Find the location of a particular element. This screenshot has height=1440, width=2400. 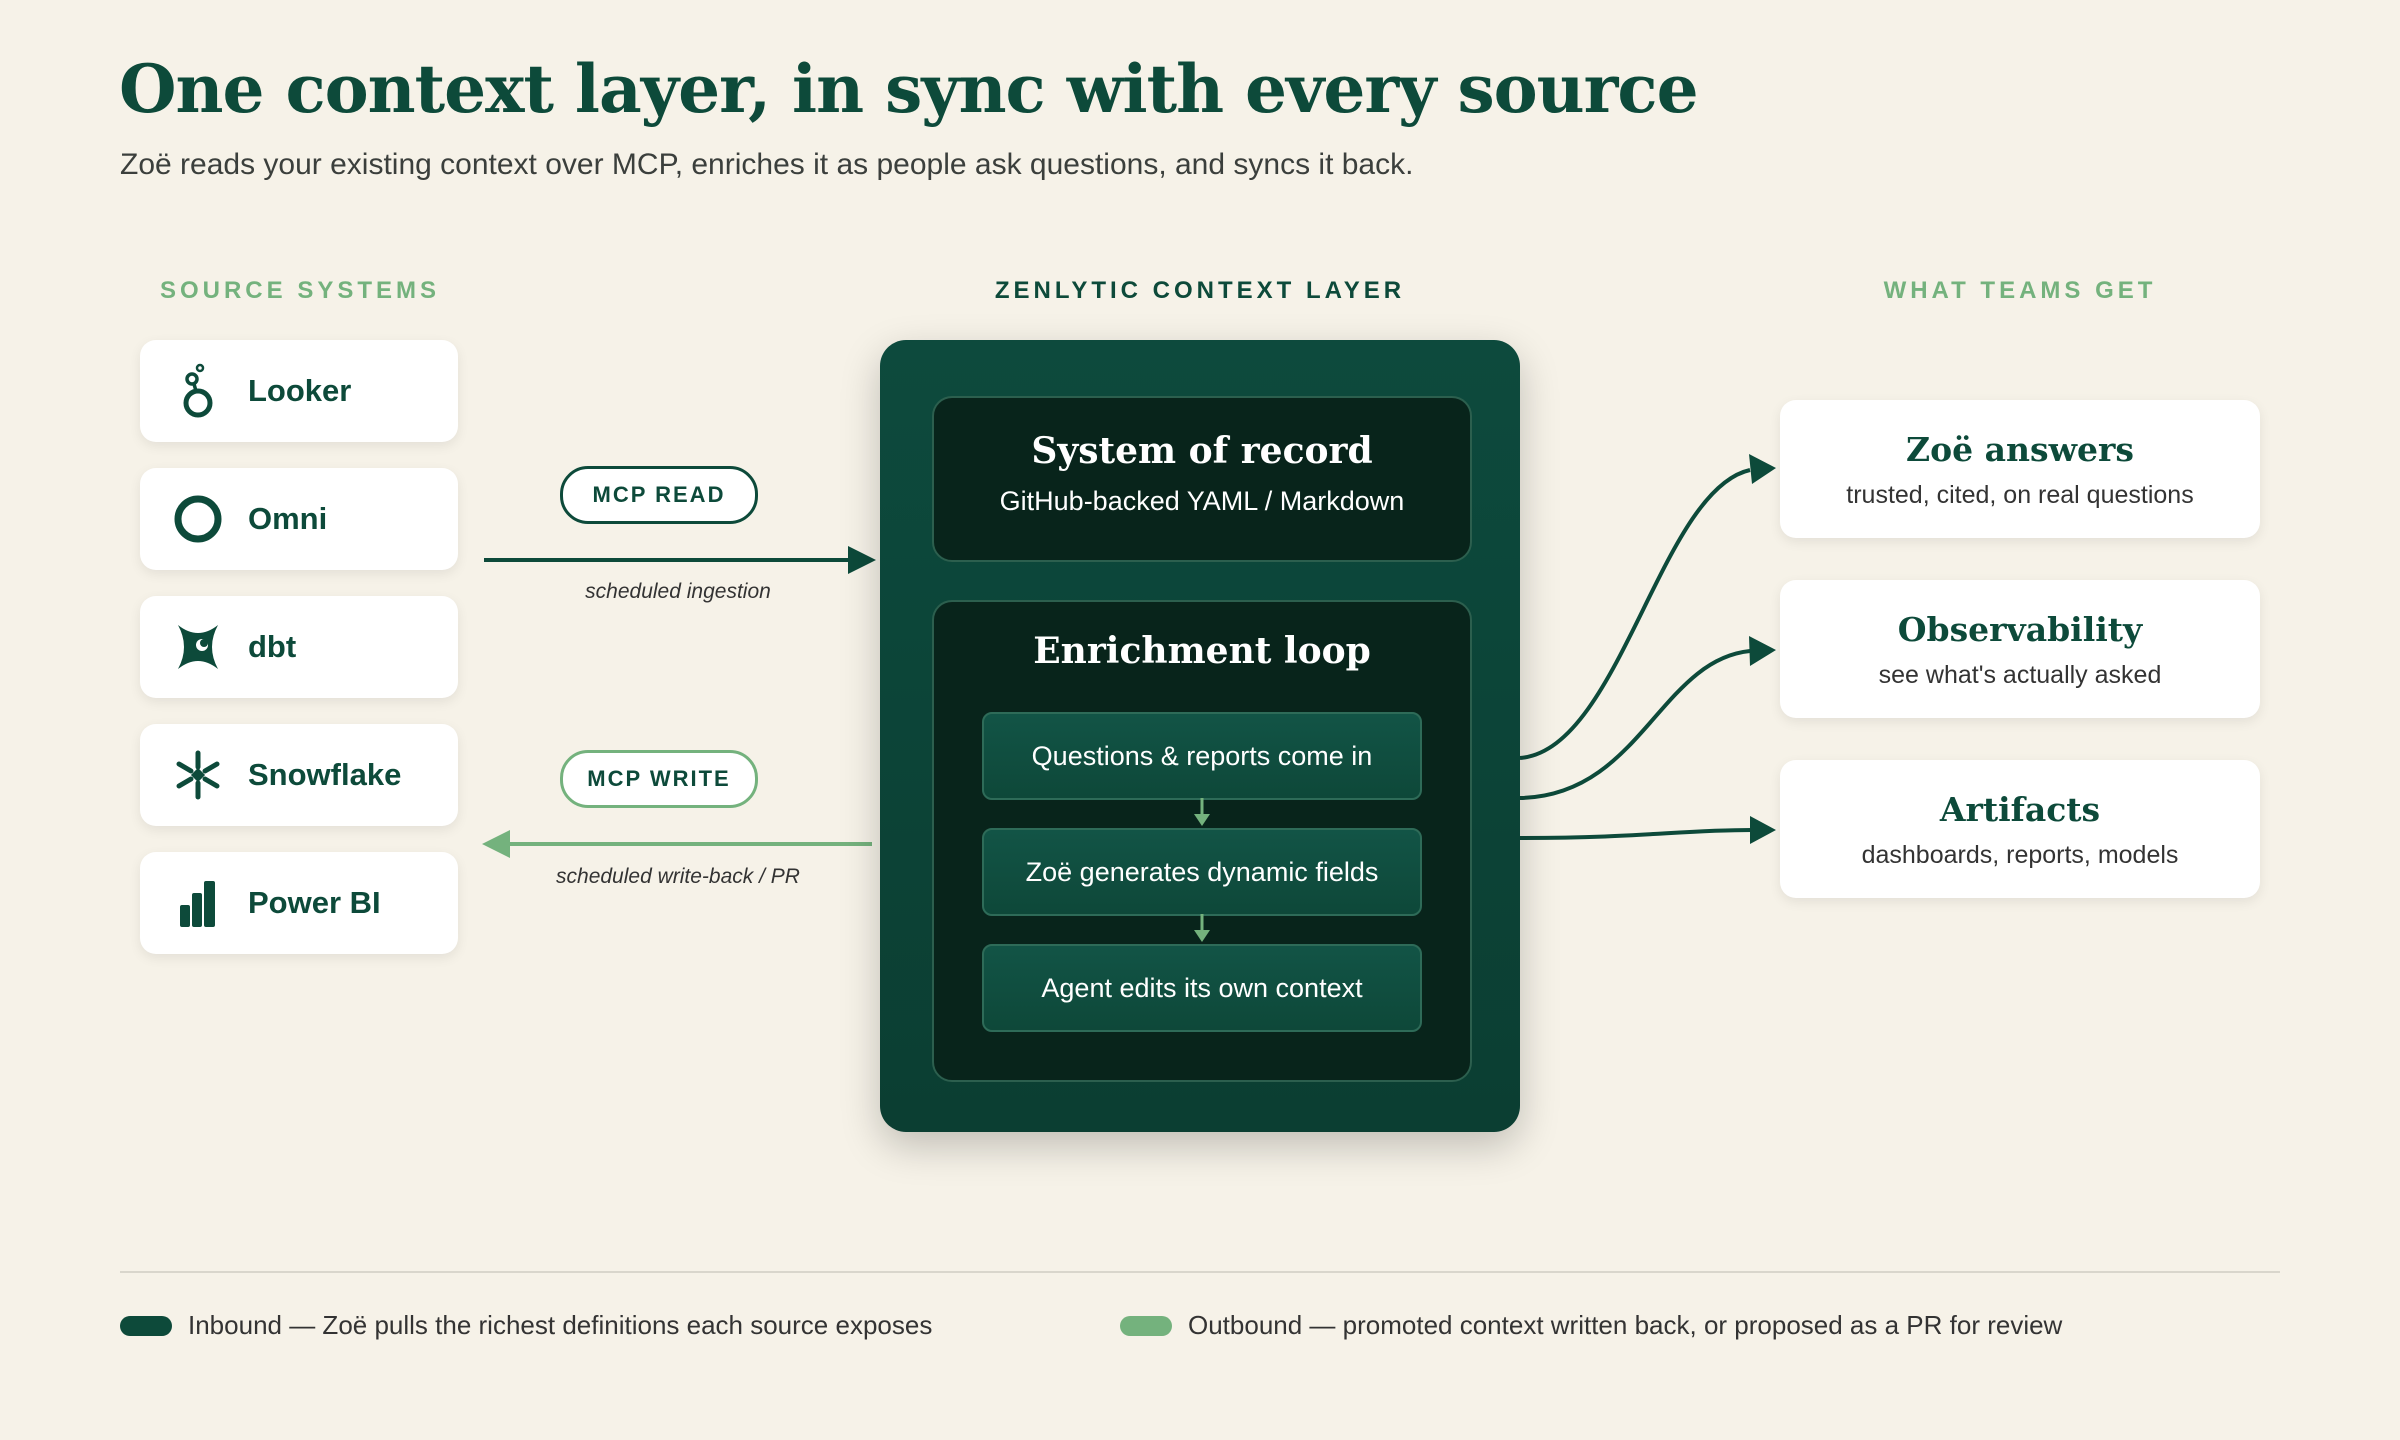

inbound-arrow is located at coordinates (680, 560).